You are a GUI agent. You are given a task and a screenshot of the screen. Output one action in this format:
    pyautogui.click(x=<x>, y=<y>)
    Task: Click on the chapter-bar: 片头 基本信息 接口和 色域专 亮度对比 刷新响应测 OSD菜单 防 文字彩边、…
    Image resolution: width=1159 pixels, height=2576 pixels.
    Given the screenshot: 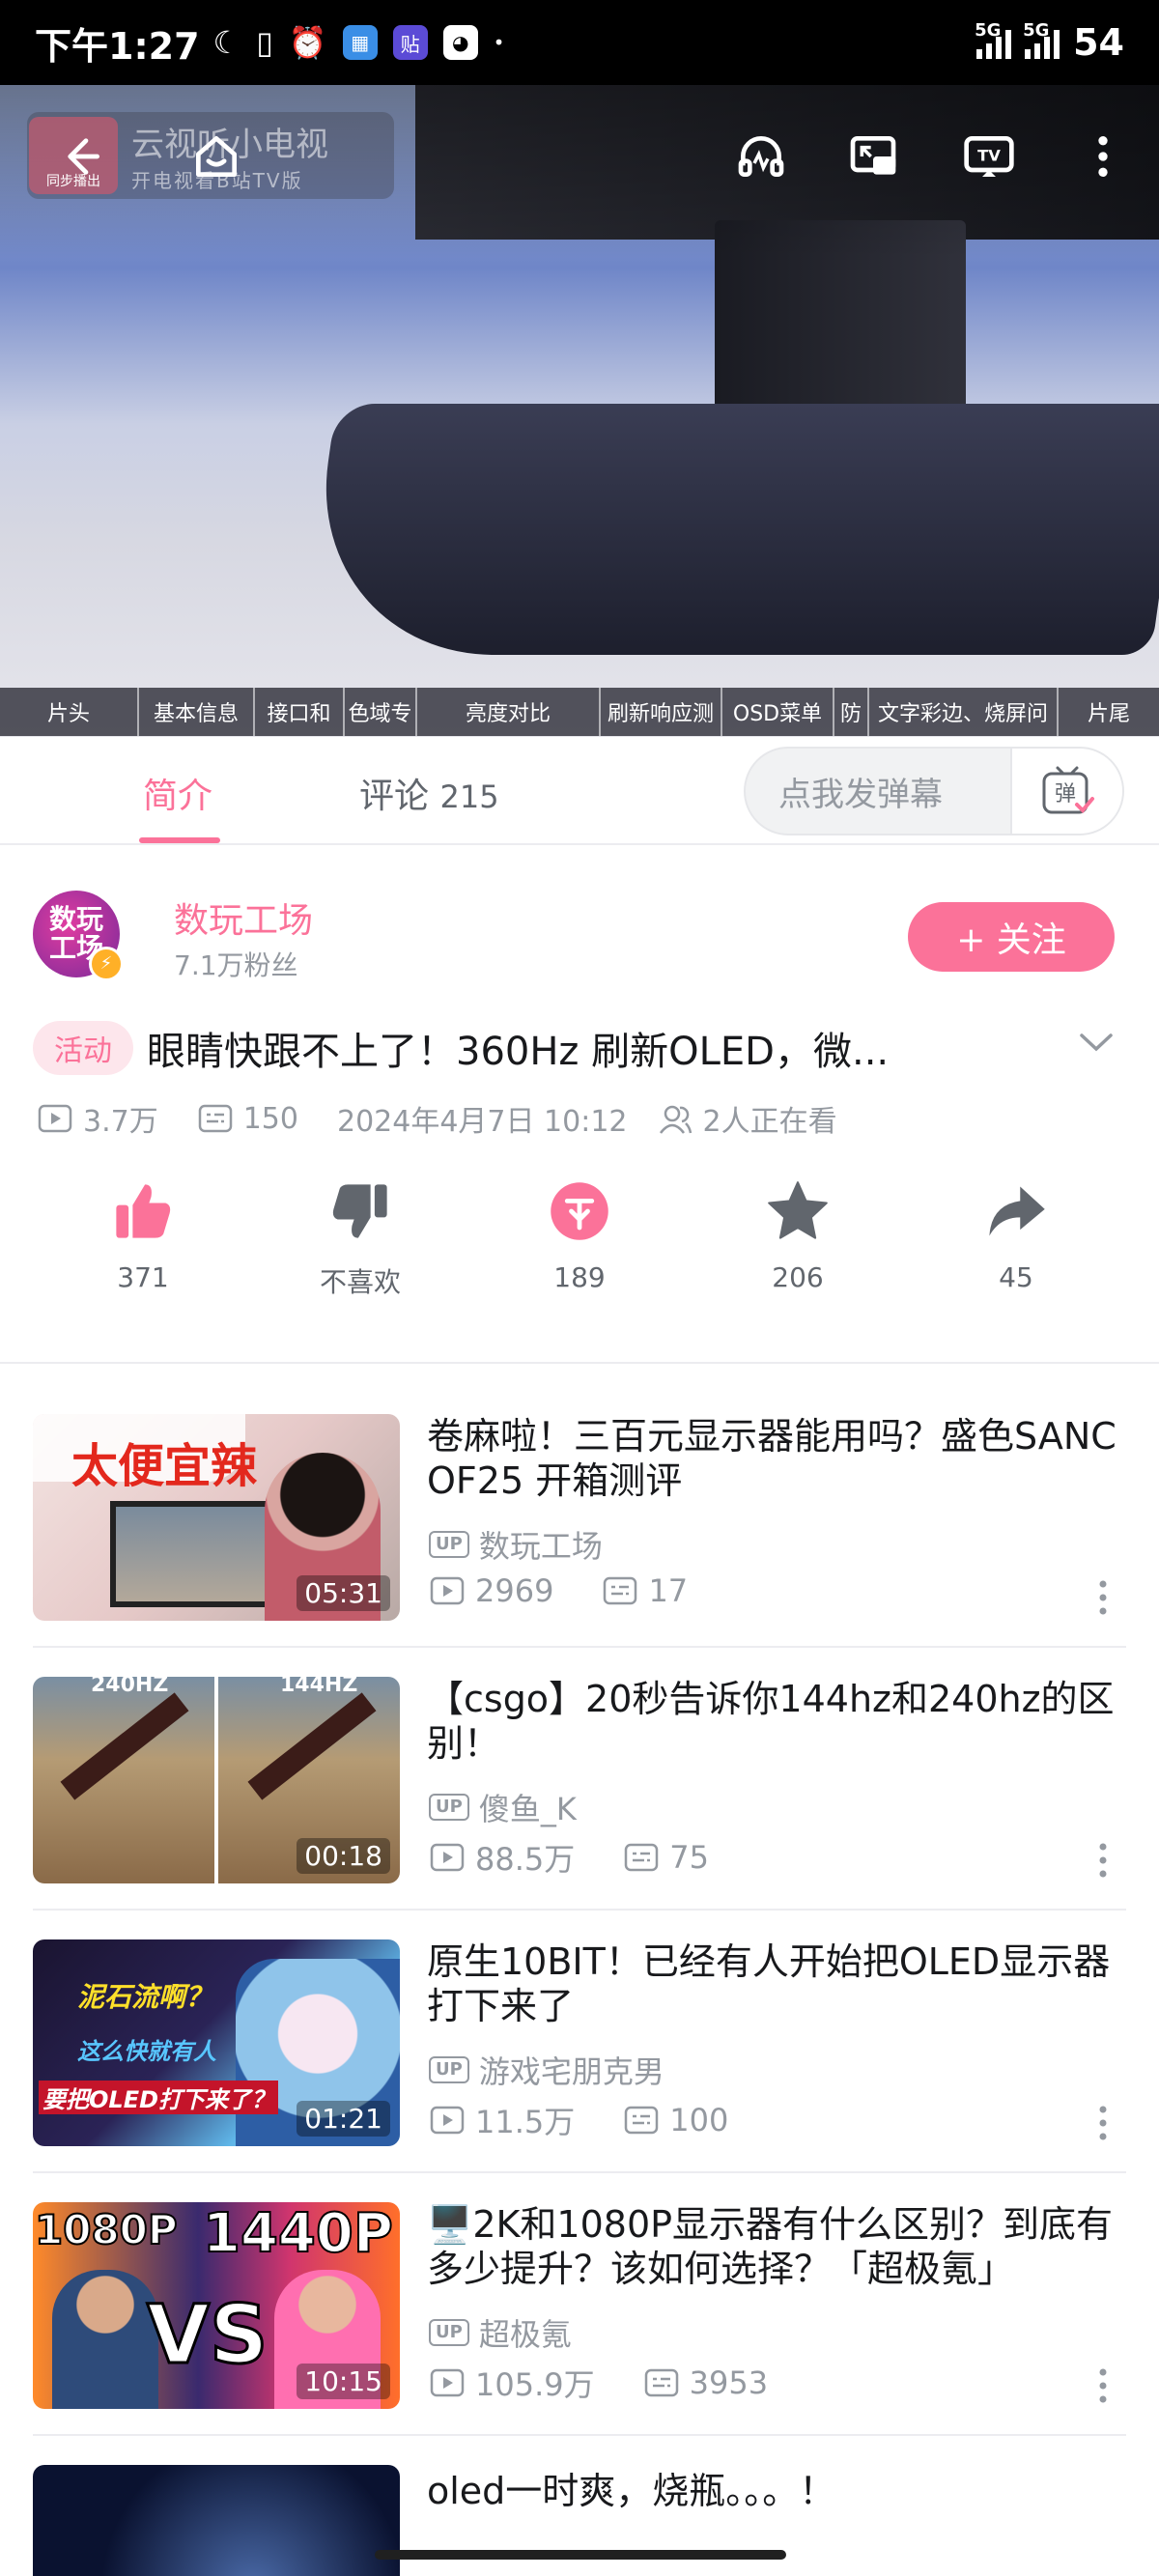 What is the action you would take?
    pyautogui.click(x=579, y=712)
    